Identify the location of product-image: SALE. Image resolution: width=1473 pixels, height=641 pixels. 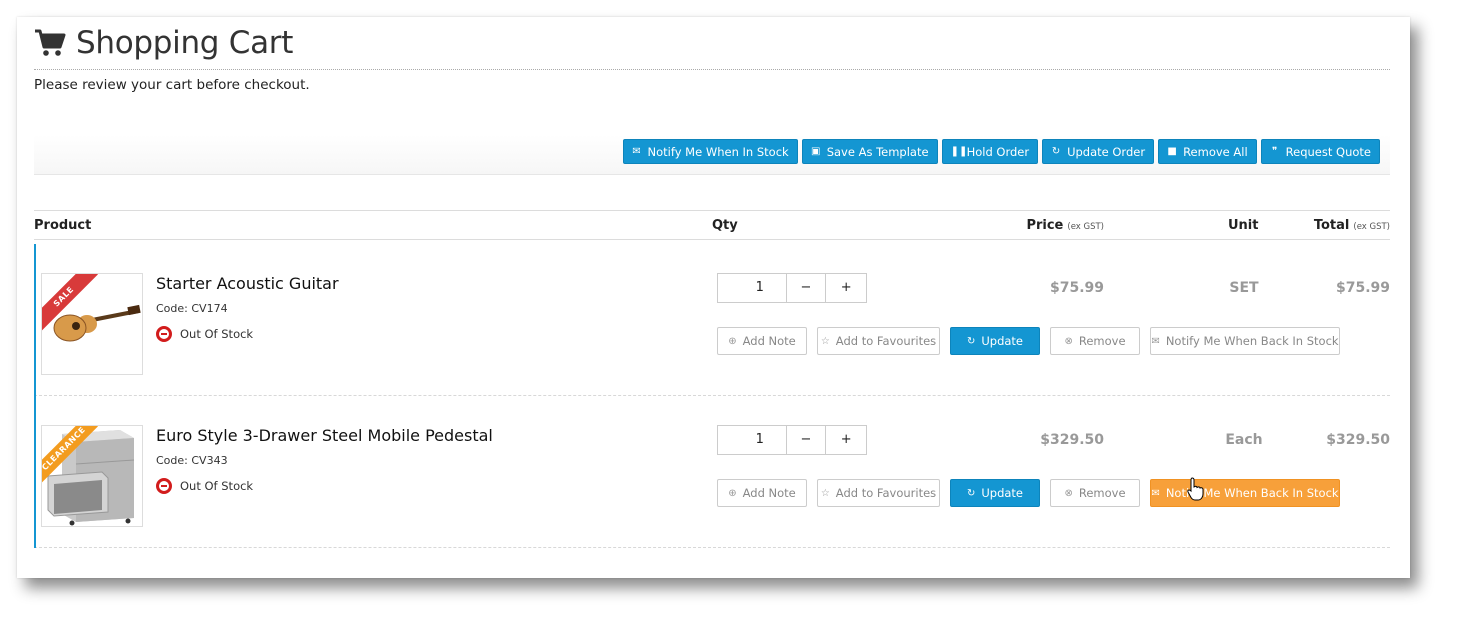
(92, 324).